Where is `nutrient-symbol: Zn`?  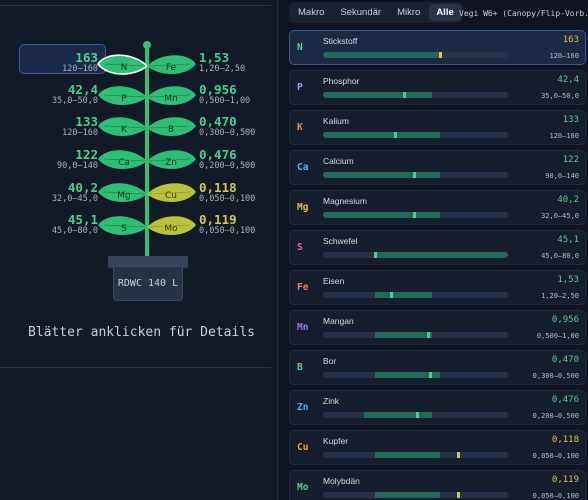
nutrient-symbol: Zn is located at coordinates (303, 407).